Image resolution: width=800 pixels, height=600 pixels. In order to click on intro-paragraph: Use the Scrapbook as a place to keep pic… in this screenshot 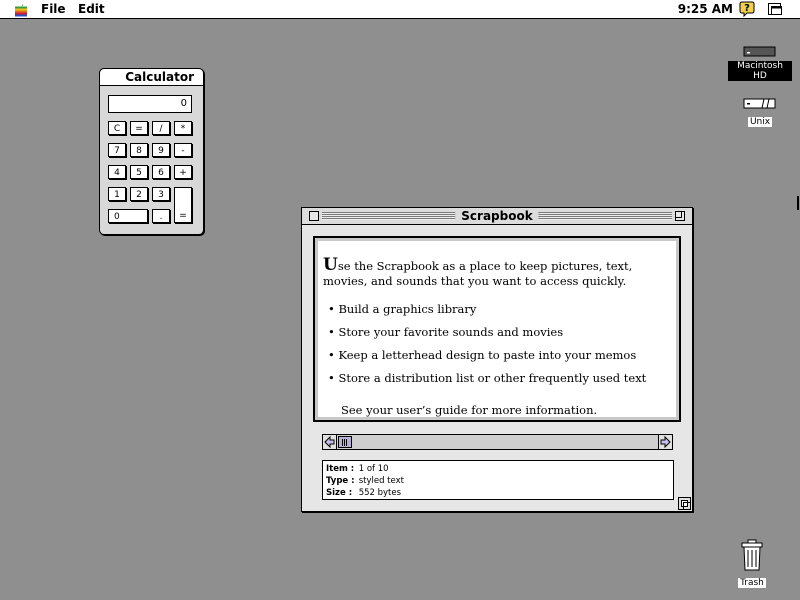, I will do `click(495, 272)`.